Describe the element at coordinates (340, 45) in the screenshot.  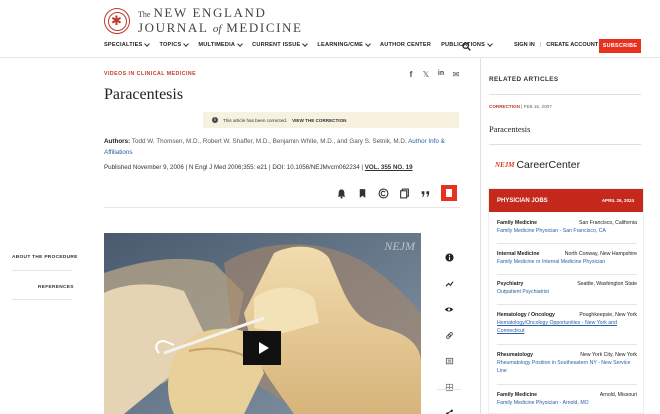
I see `nav-label: LEARNING/CME` at that location.